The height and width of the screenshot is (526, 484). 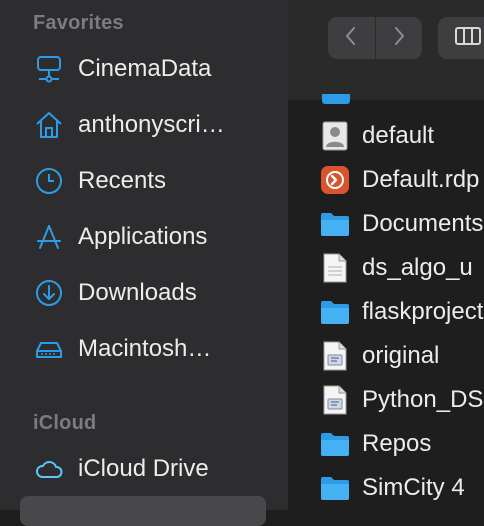 I want to click on chevron-right-icon, so click(x=399, y=38).